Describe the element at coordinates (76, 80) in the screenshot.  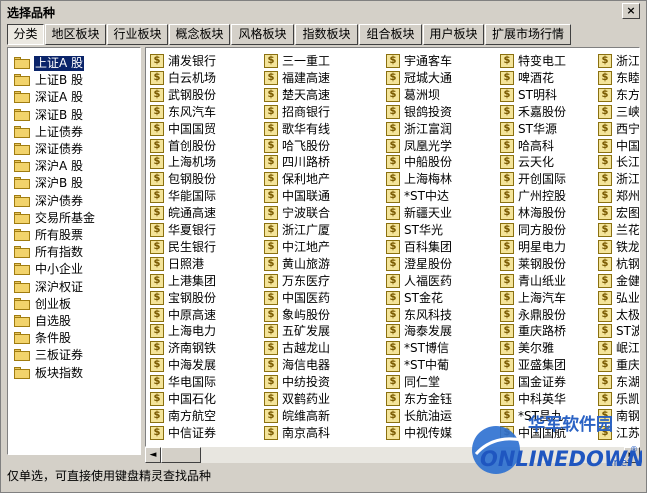
I see `tree-item: 上证B 股` at that location.